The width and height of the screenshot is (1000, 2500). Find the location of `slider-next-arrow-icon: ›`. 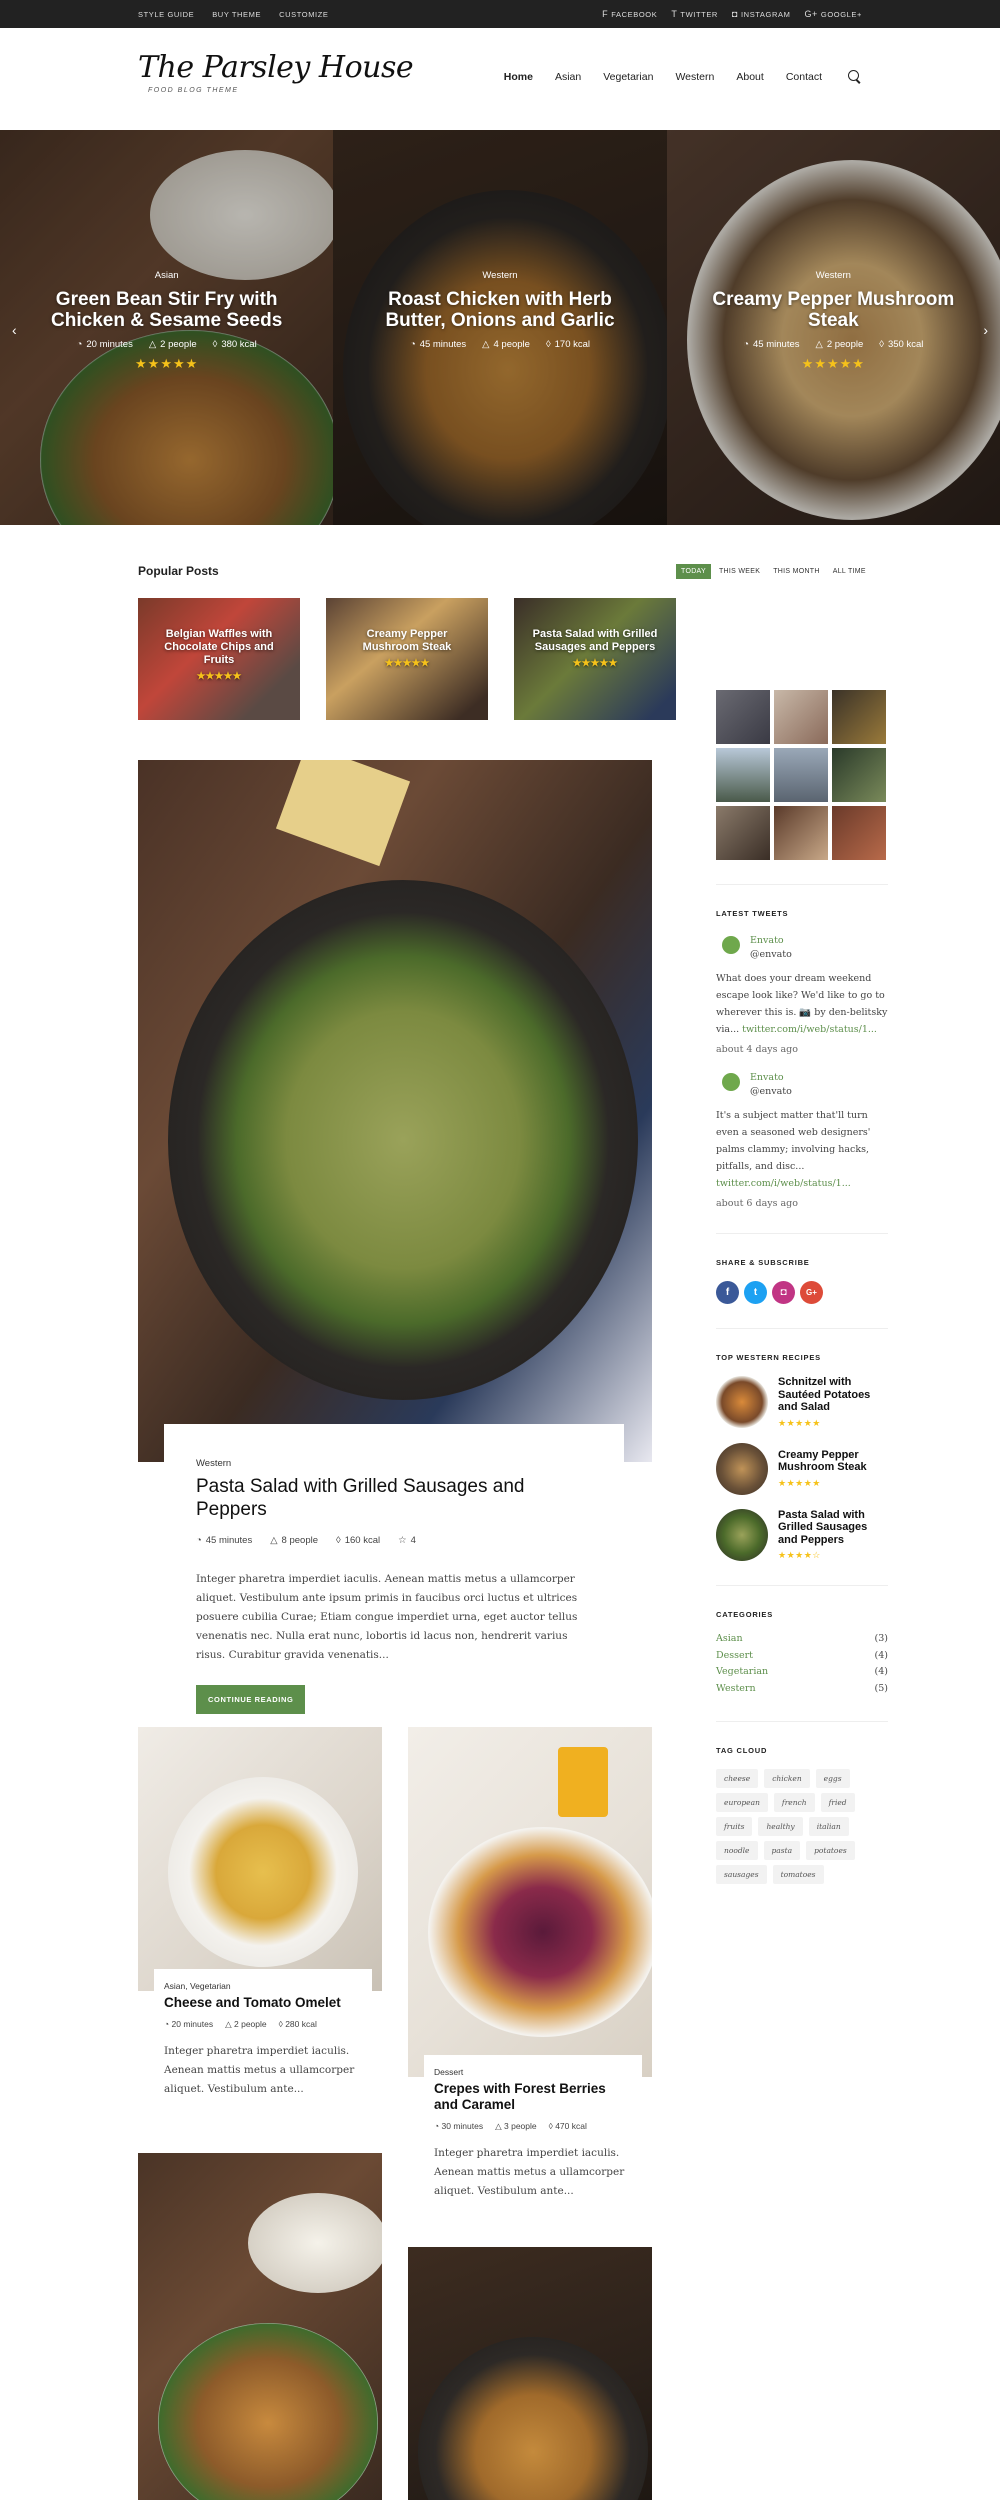

slider-next-arrow-icon: › is located at coordinates (985, 330).